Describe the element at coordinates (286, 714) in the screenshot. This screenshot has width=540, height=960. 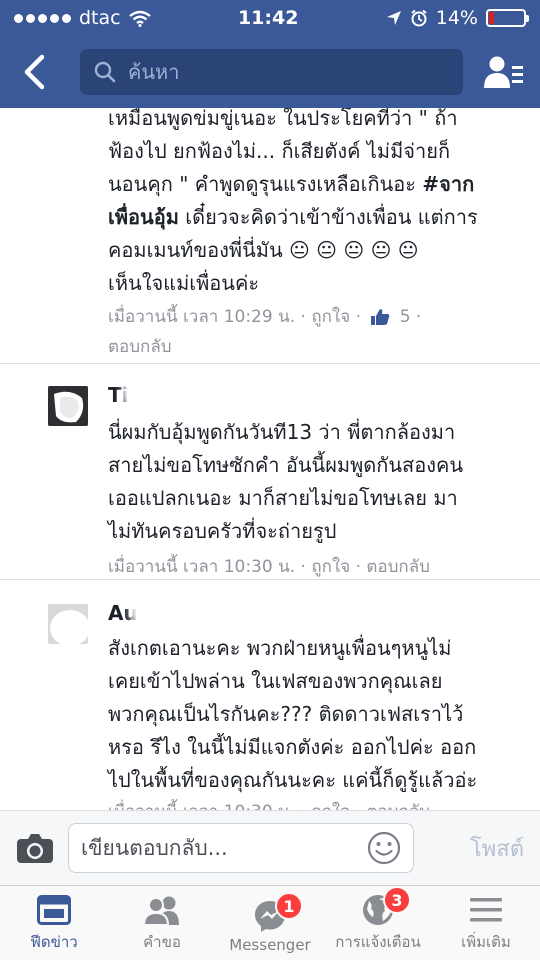
I see `comment-line: พวกคุณเป็นไรกันคะ??? ติดดาวเฟสเราไว้` at that location.